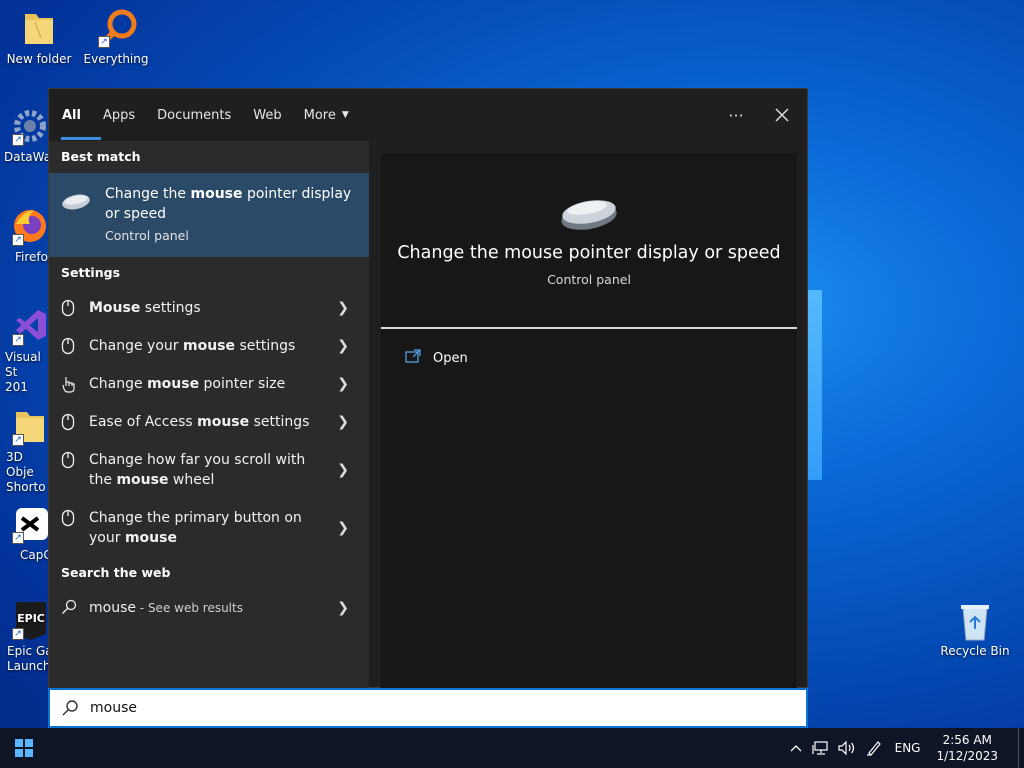 The width and height of the screenshot is (1024, 768). Describe the element at coordinates (967, 756) in the screenshot. I see `clock-date: 1/12/2023` at that location.